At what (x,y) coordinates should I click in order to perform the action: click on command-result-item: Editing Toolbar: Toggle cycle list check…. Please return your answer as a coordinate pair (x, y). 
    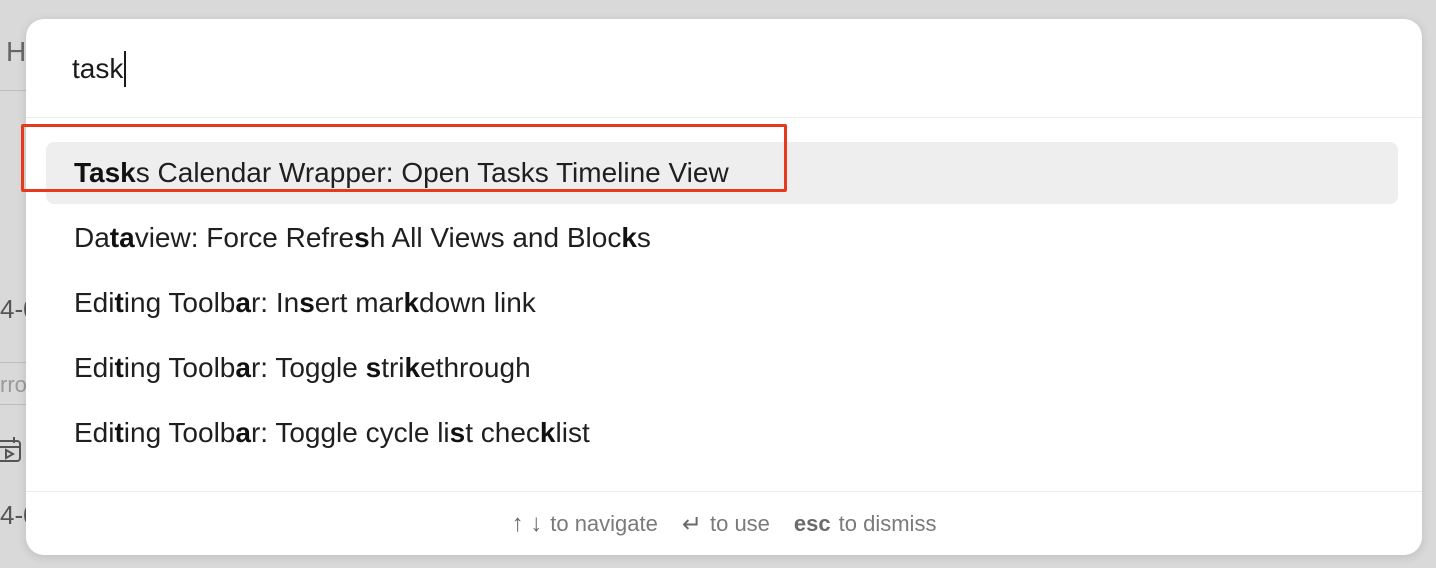
    Looking at the image, I should click on (722, 433).